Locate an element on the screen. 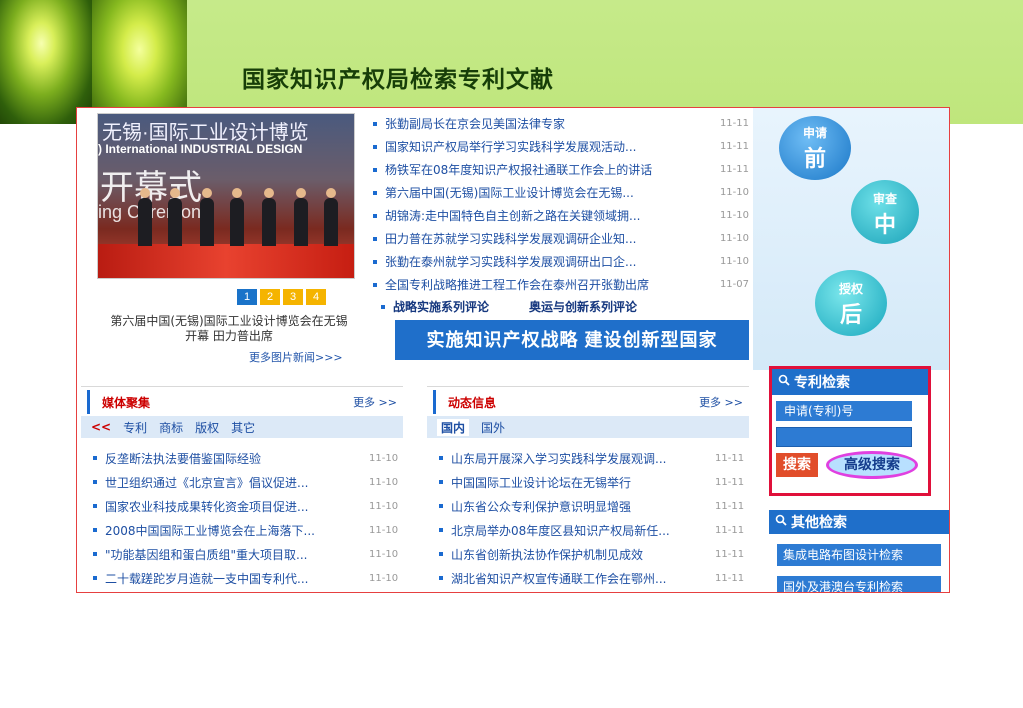 Image resolution: width=1023 pixels, height=708 pixels. list-item: 中国国际工业设计论坛在无锡举行 11-11 is located at coordinates (588, 482).